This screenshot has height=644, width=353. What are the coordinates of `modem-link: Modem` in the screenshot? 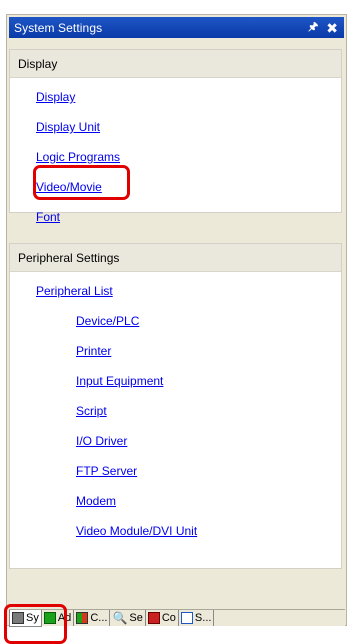 It's located at (96, 501).